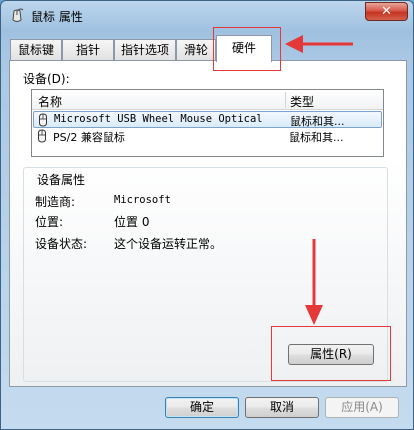 This screenshot has width=414, height=430. I want to click on column-header-name: 名称, so click(50, 101).